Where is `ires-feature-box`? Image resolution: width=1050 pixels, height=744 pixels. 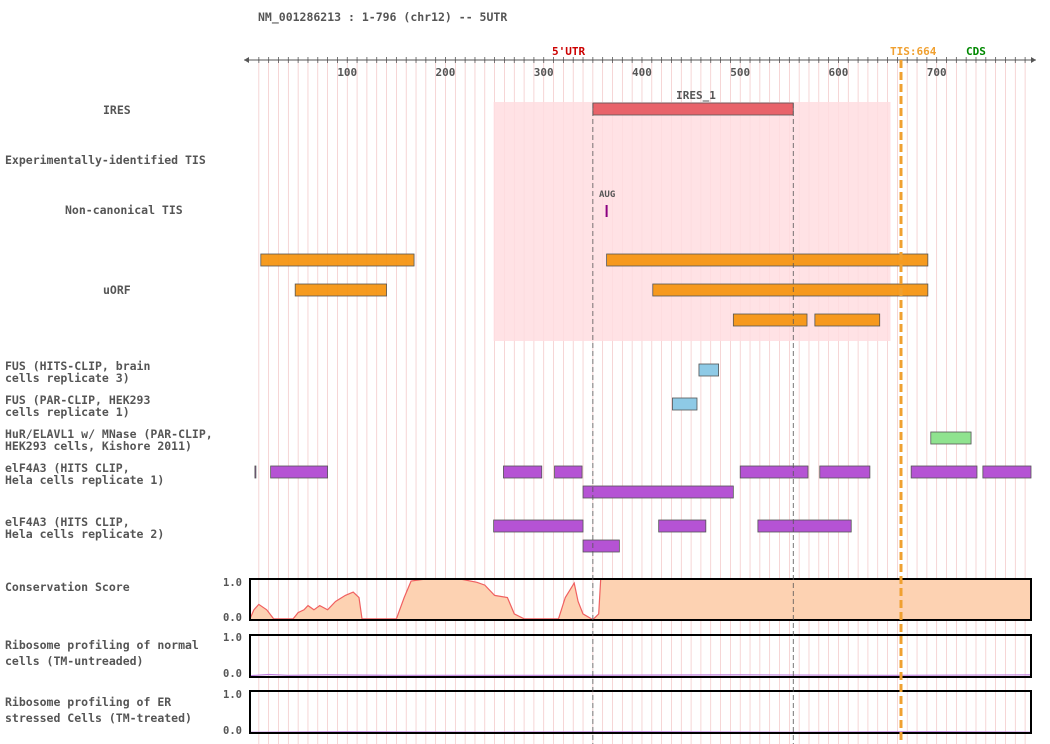
ires-feature-box is located at coordinates (693, 109).